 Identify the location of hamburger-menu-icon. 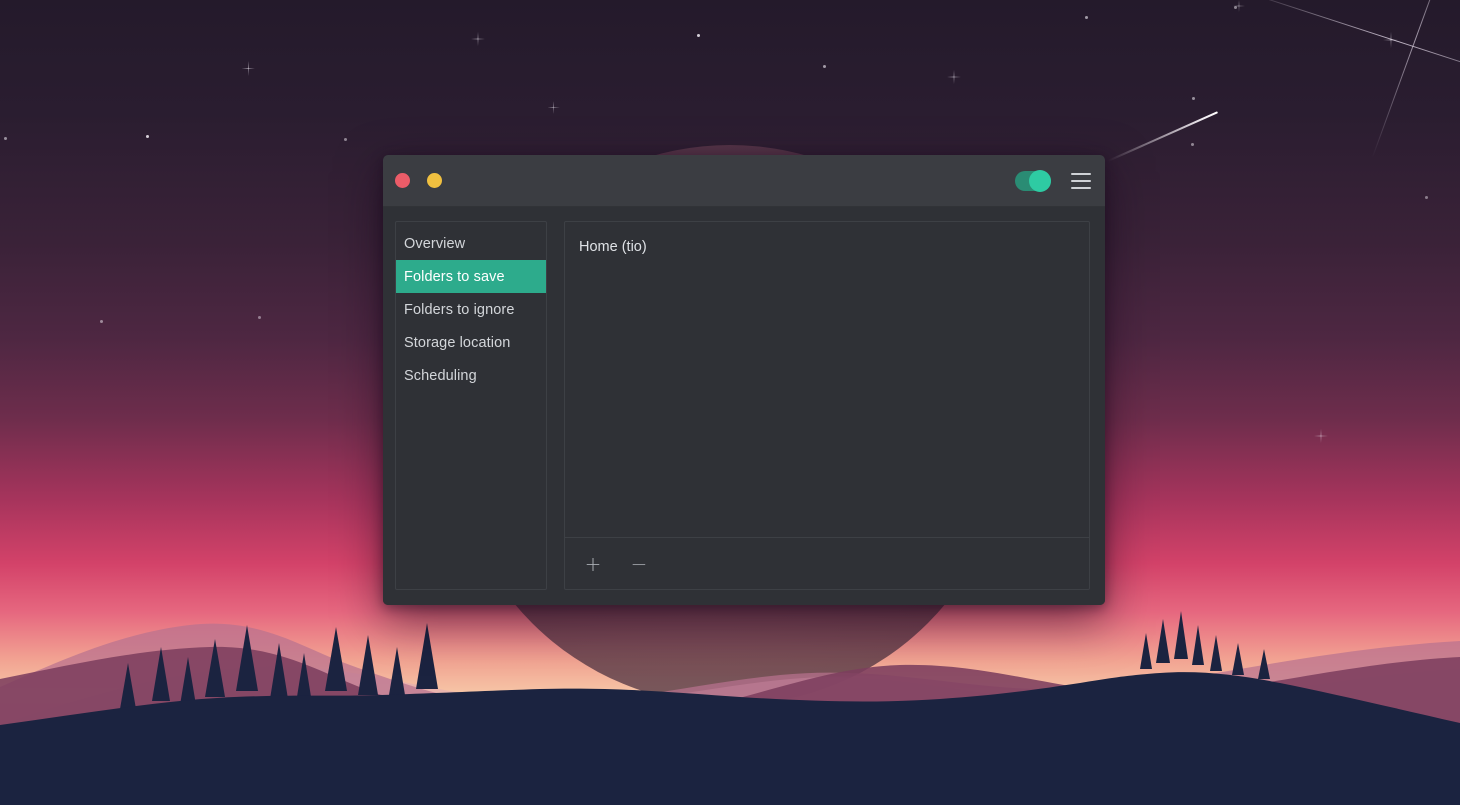
(1081, 180).